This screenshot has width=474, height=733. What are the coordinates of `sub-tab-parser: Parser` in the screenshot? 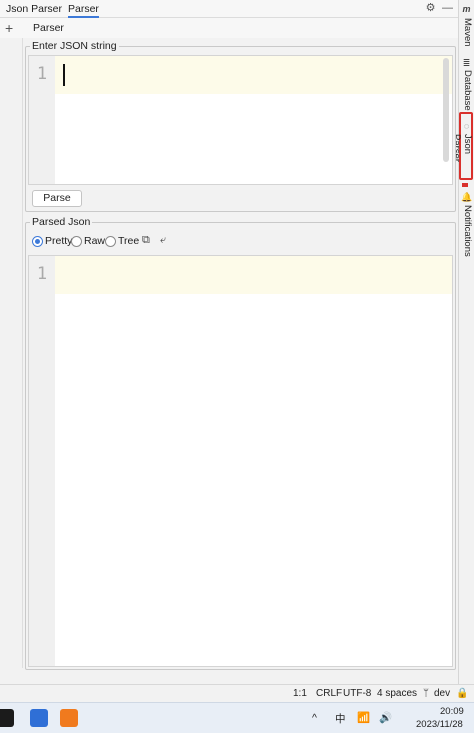 It's located at (48, 28).